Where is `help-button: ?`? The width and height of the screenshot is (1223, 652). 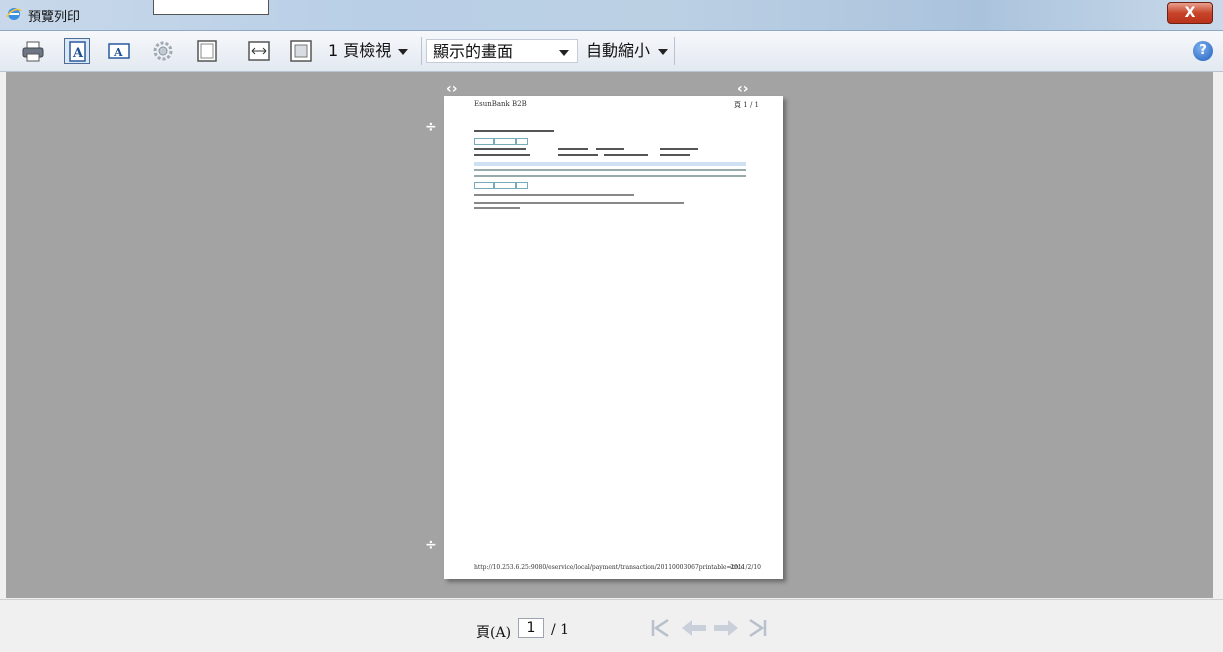
help-button: ? is located at coordinates (1203, 51).